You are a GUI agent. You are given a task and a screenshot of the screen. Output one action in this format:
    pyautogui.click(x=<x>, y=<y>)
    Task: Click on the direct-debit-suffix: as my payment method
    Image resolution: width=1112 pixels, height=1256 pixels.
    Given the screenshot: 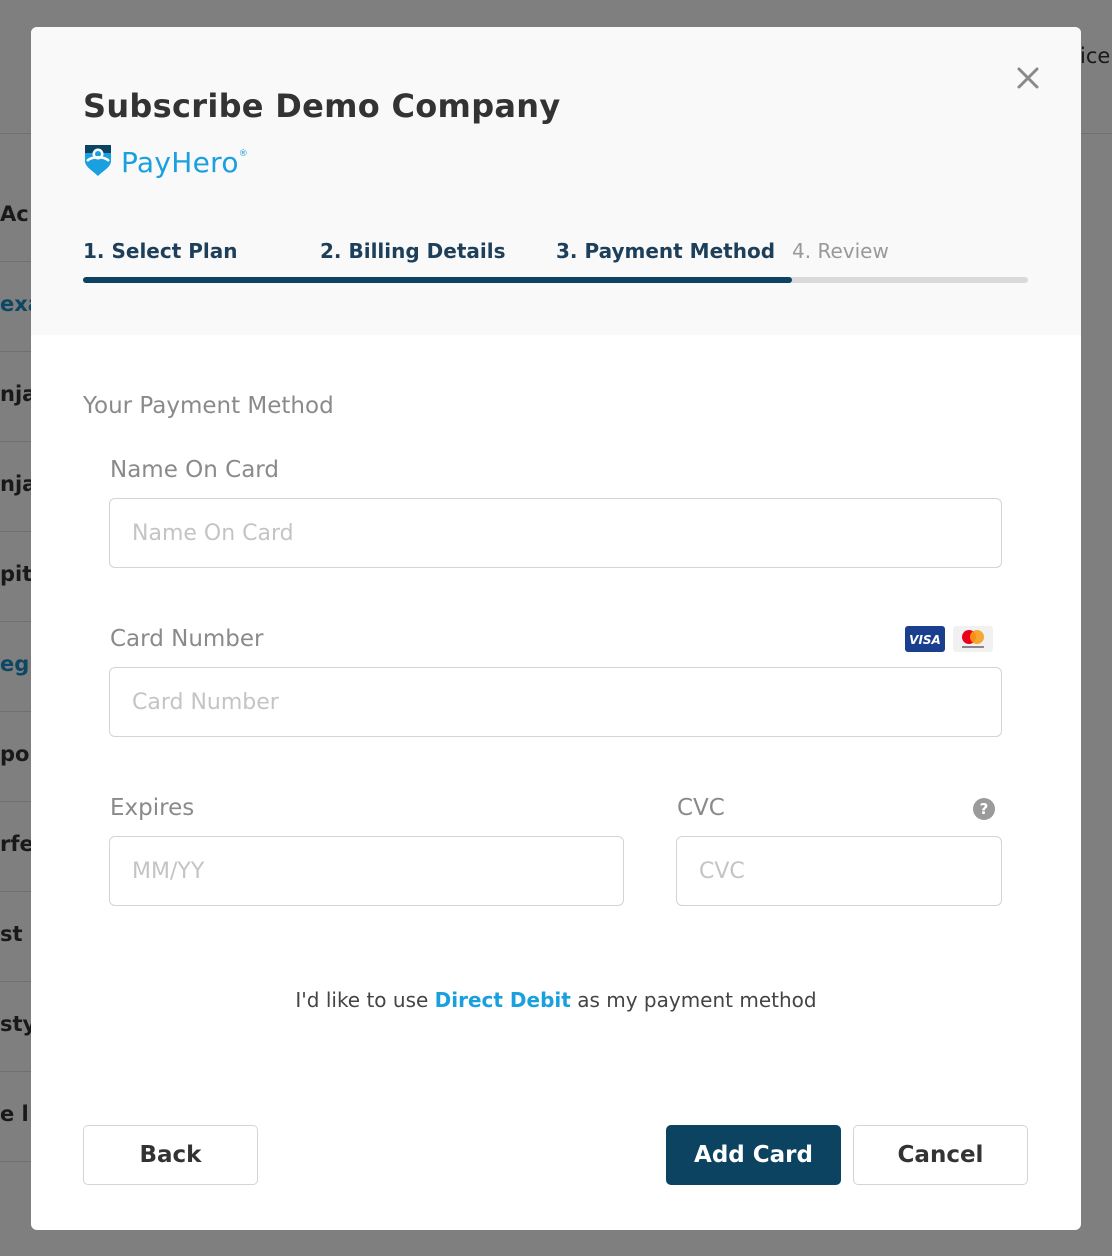 What is the action you would take?
    pyautogui.click(x=693, y=1000)
    